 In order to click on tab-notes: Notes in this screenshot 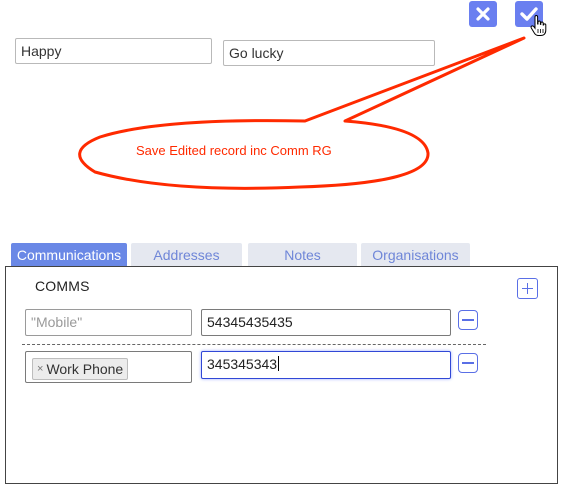, I will do `click(302, 255)`.